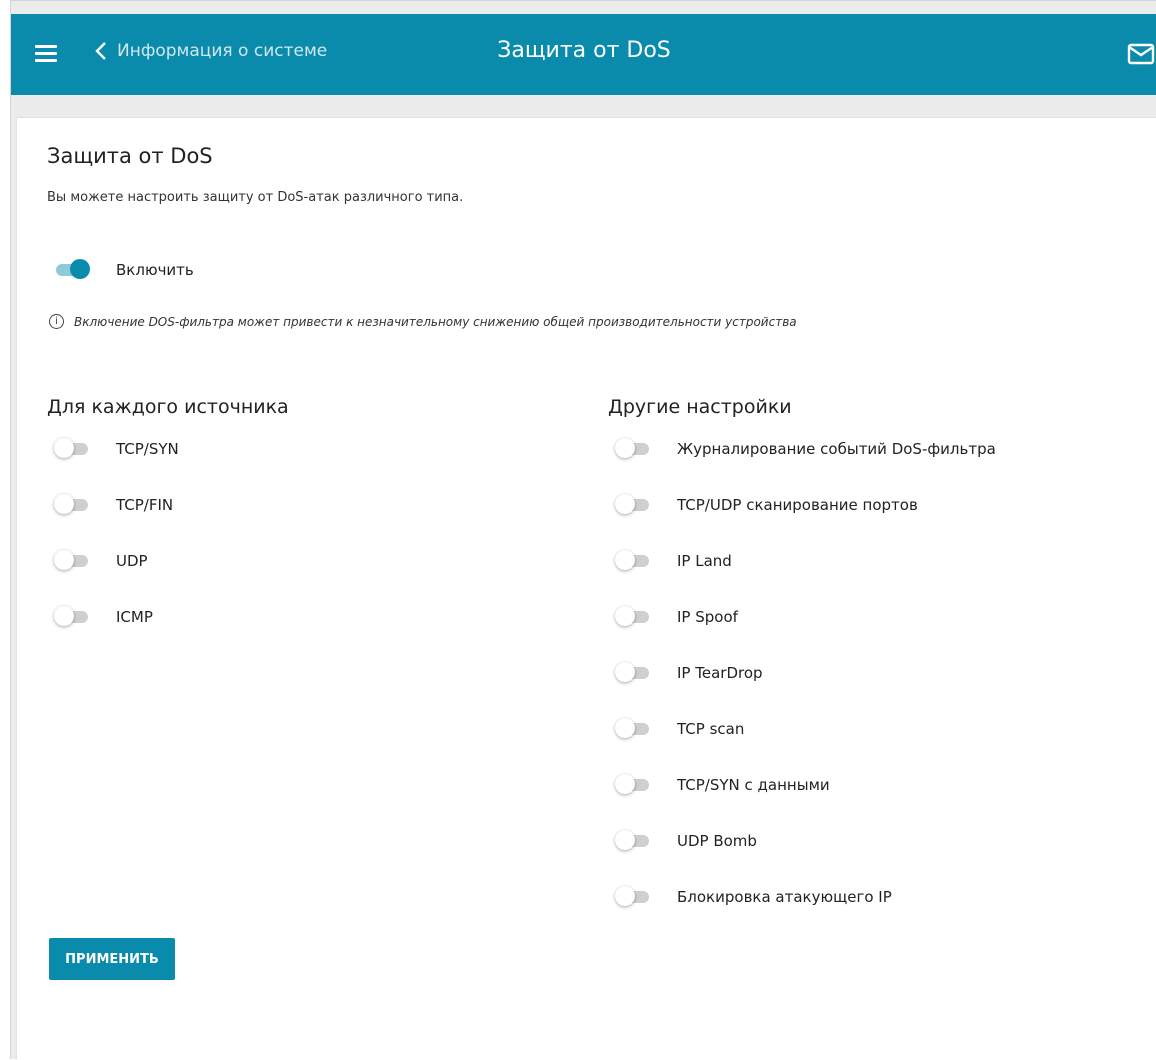 Image resolution: width=1156 pixels, height=1060 pixels. What do you see at coordinates (145, 505) in the screenshot?
I see `toggle-label: TCP/FIN` at bounding box center [145, 505].